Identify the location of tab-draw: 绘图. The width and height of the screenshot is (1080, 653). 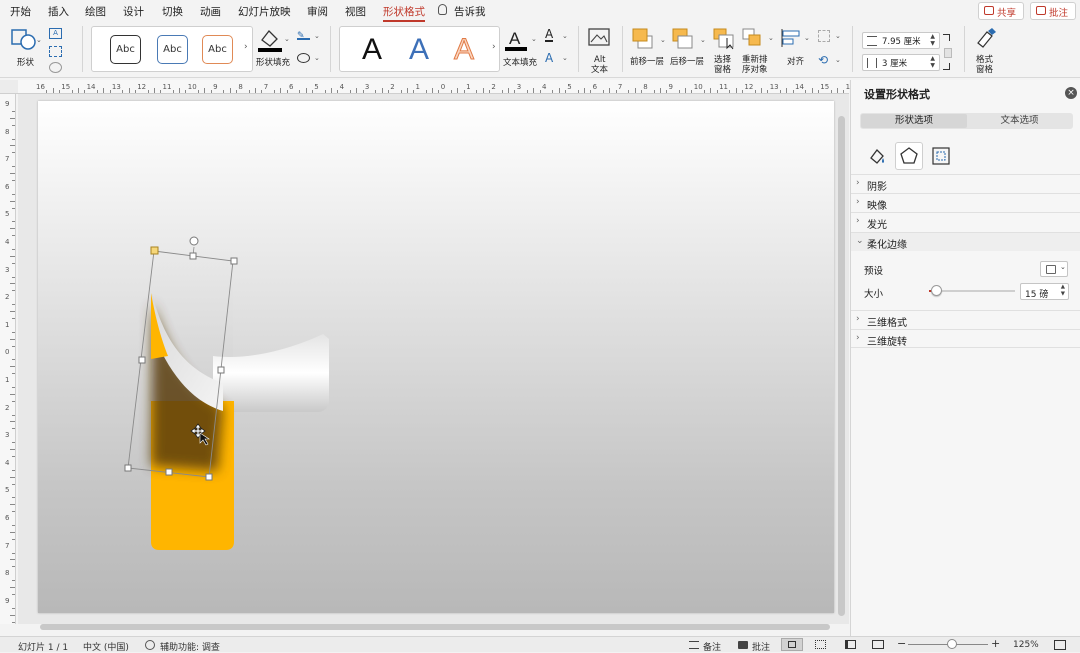
(95, 11).